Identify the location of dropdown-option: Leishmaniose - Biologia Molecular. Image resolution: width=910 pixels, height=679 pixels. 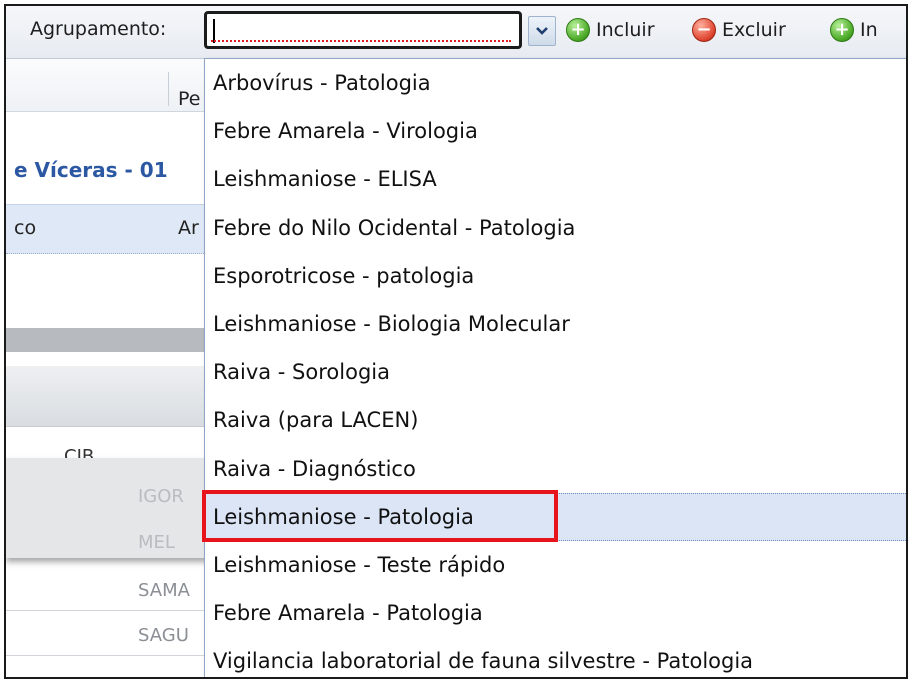
(555, 324).